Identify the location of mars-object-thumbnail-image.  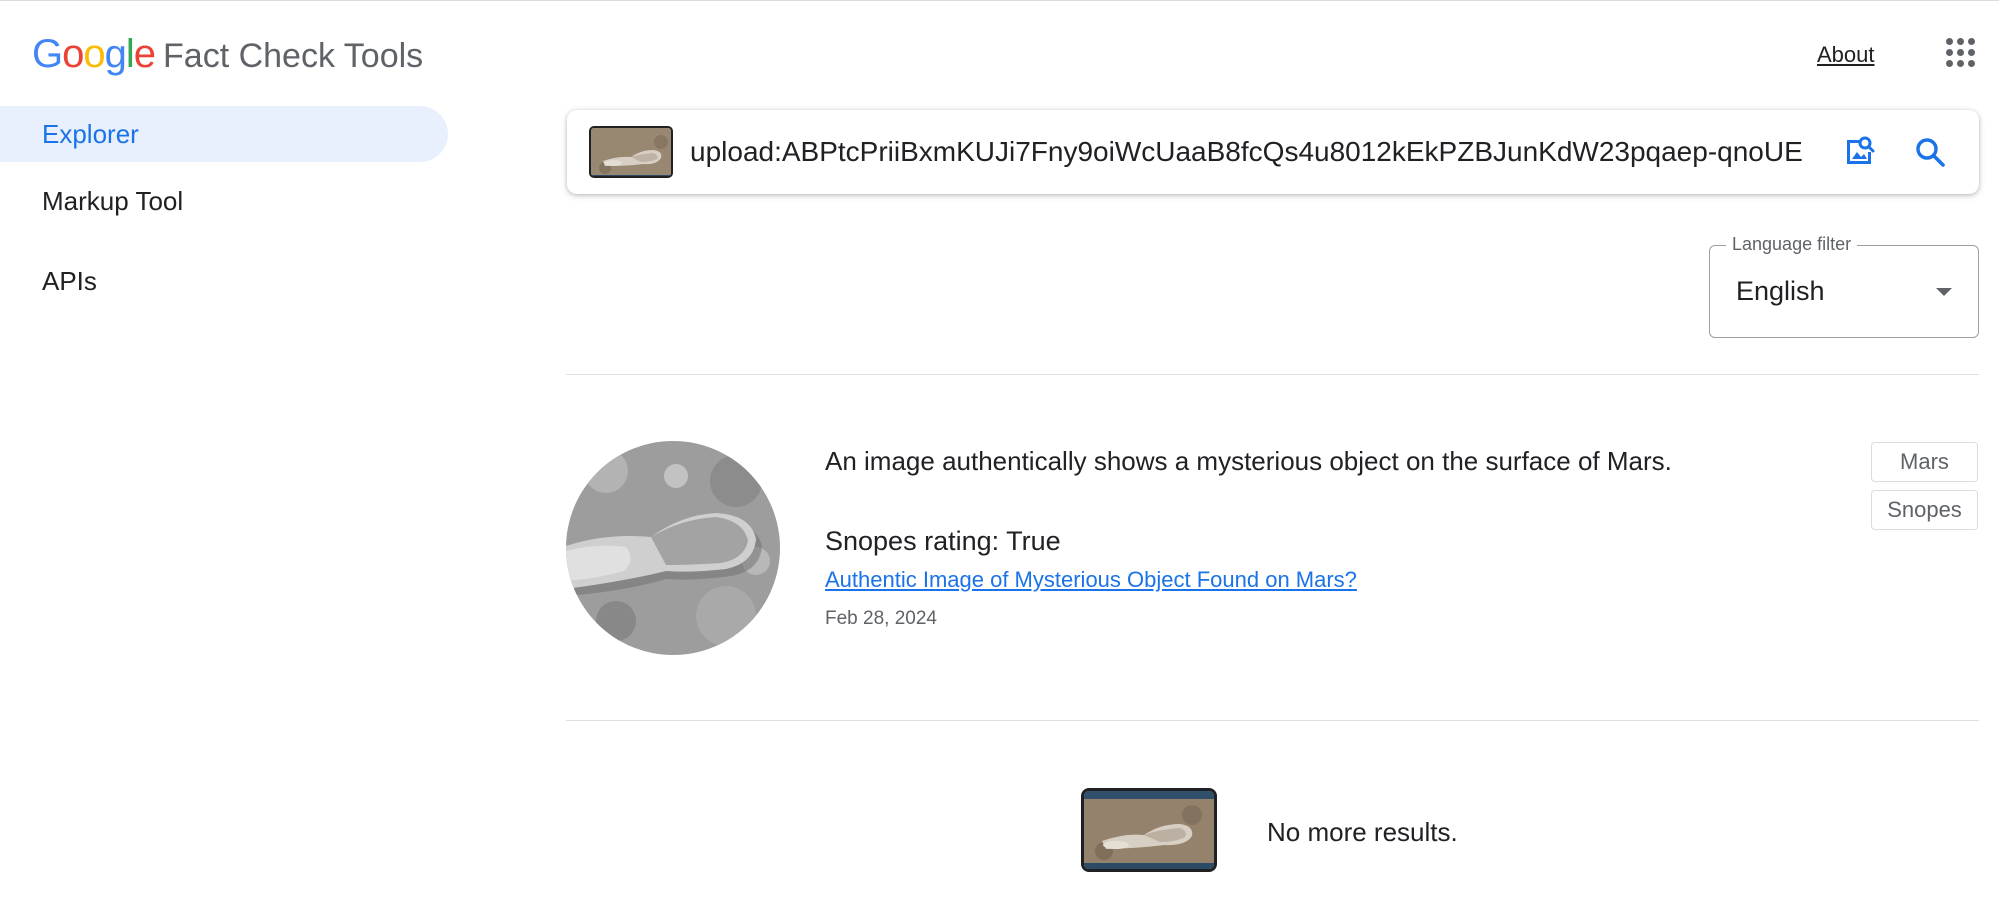
(631, 152).